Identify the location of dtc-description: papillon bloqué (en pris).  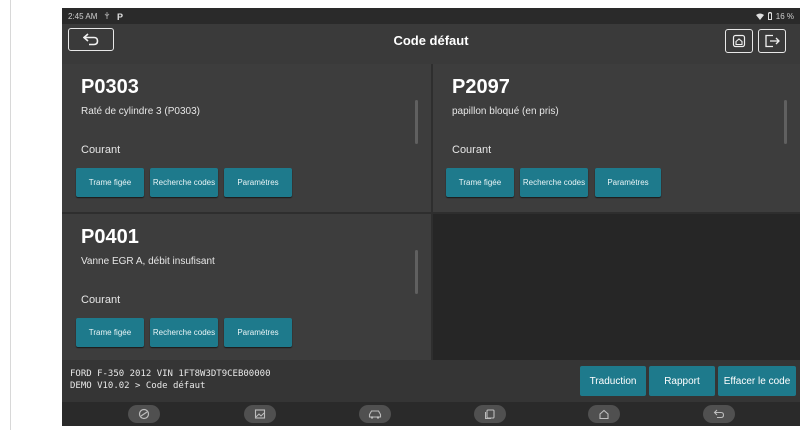
(505, 111).